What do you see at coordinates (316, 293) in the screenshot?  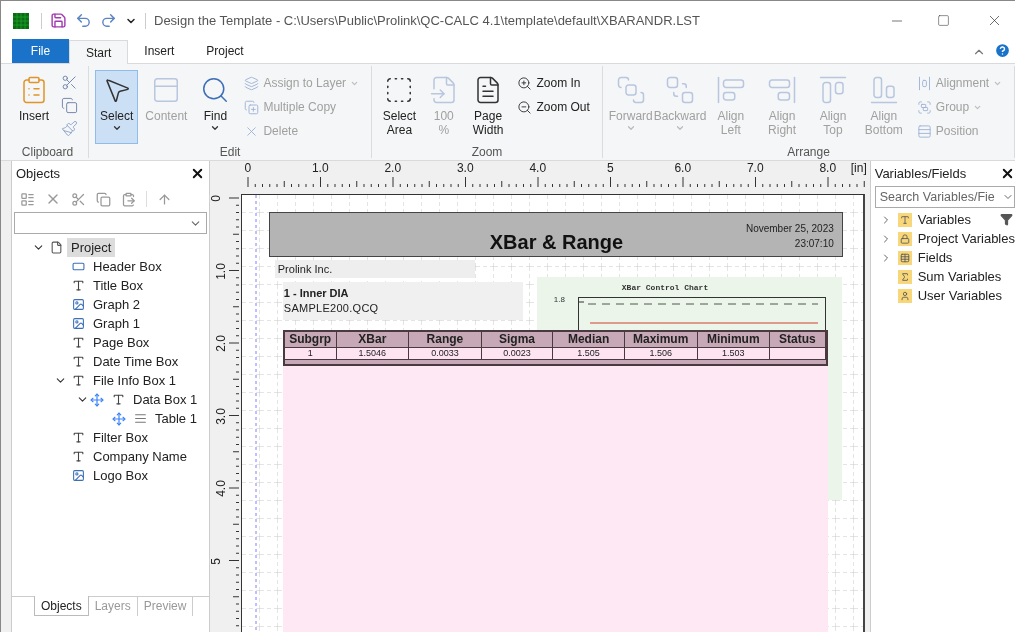 I see `characteristic-name: 1 - Inner DIA` at bounding box center [316, 293].